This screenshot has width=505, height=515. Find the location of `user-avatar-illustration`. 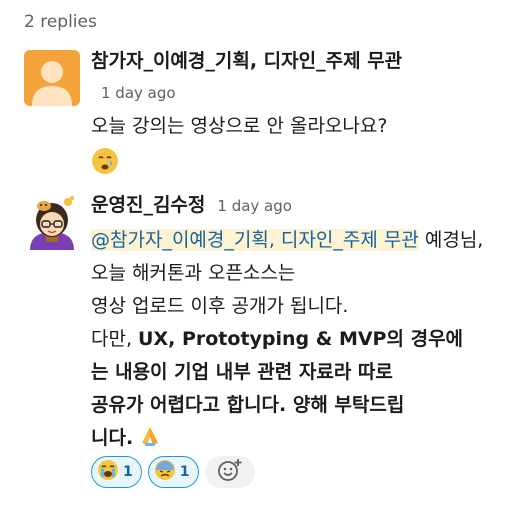

user-avatar-illustration is located at coordinates (52, 222).